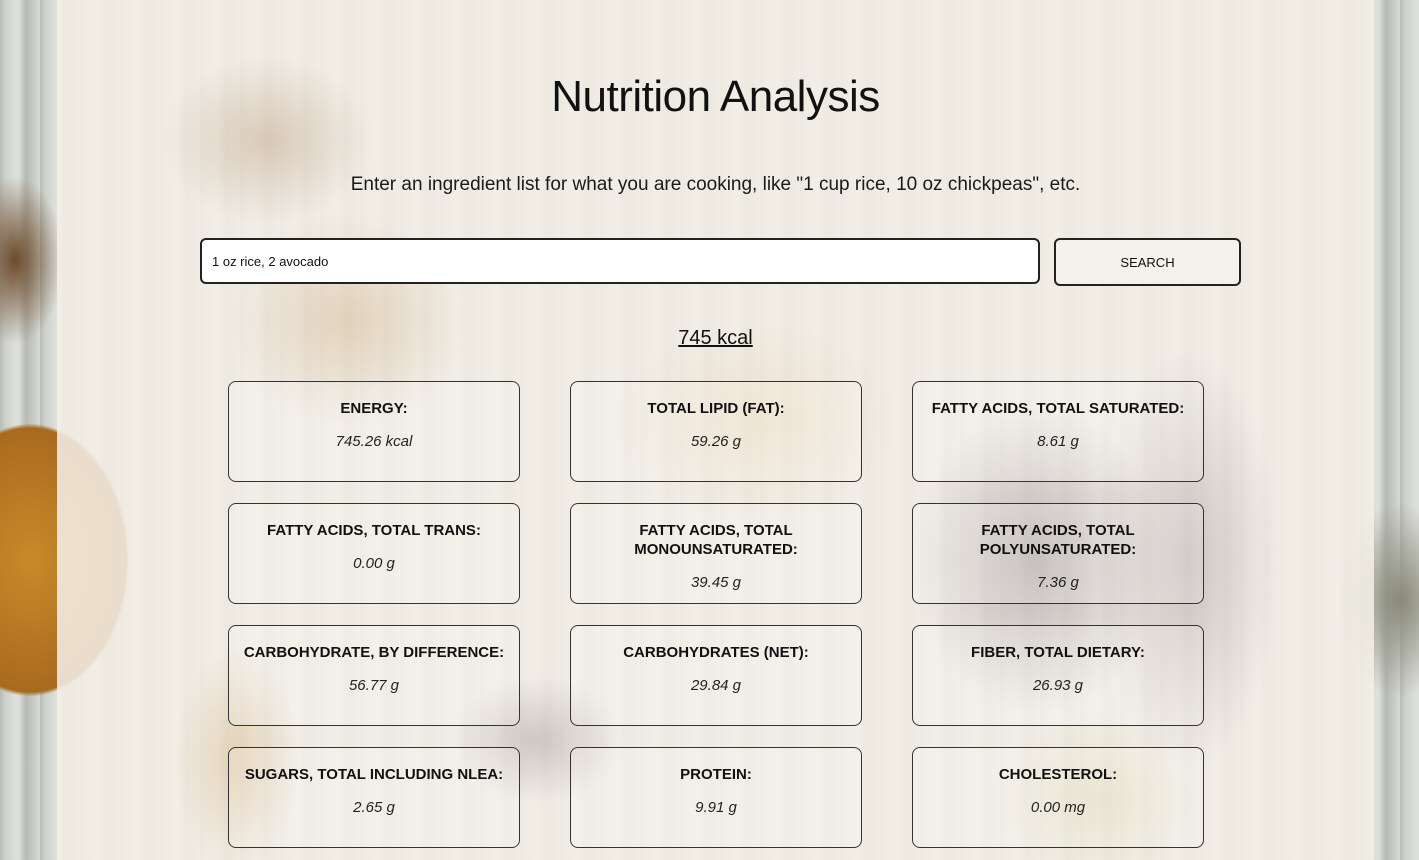 The width and height of the screenshot is (1419, 860). I want to click on search-button: SEARCH, so click(1147, 262).